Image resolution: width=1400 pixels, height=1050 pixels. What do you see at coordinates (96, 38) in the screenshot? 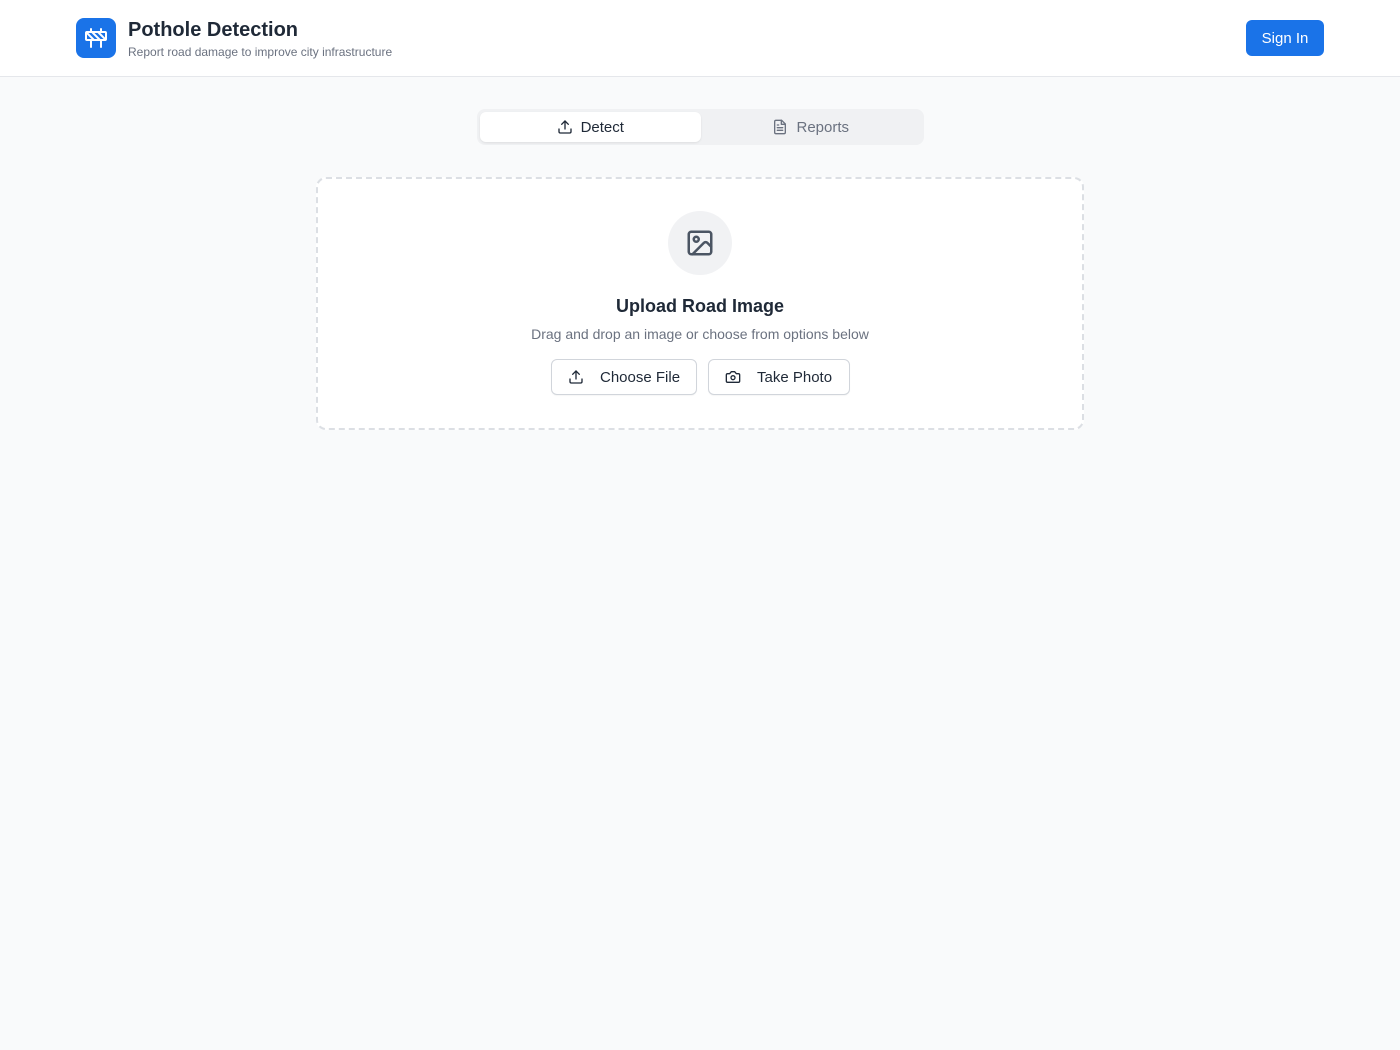
I see `road-barrier-icon` at bounding box center [96, 38].